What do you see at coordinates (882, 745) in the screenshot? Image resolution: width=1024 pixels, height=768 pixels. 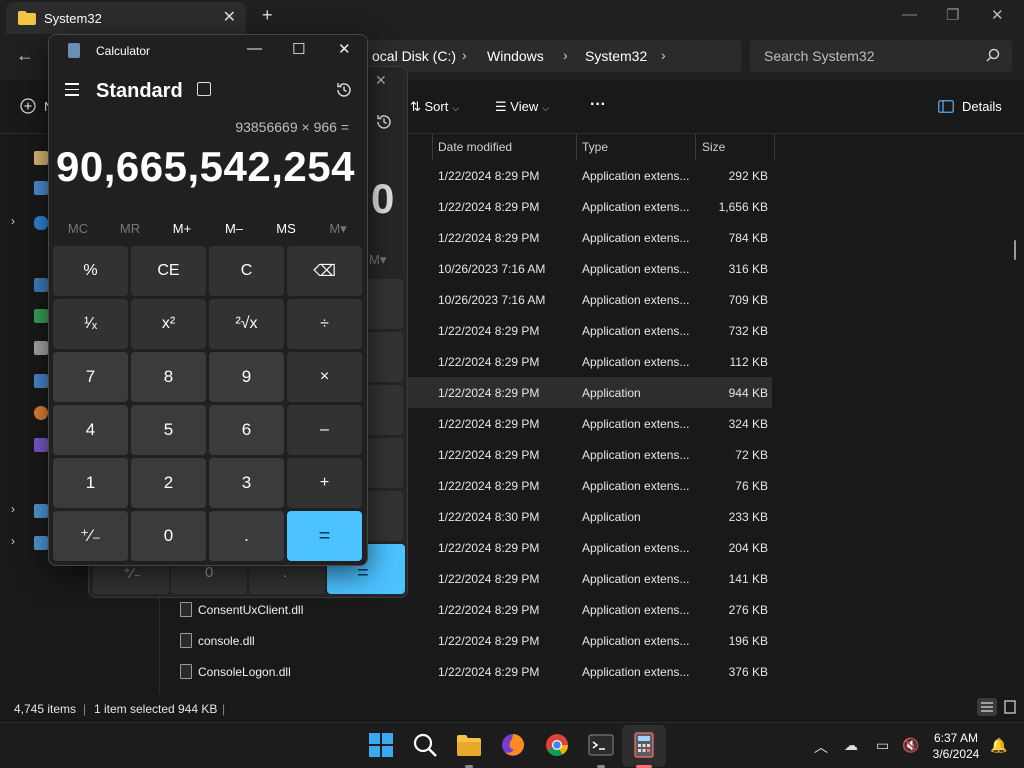 I see `display-icon: ▭` at bounding box center [882, 745].